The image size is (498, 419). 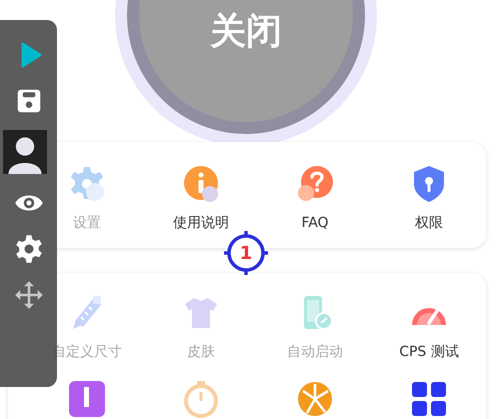 I want to click on chart-icon, so click(x=87, y=399).